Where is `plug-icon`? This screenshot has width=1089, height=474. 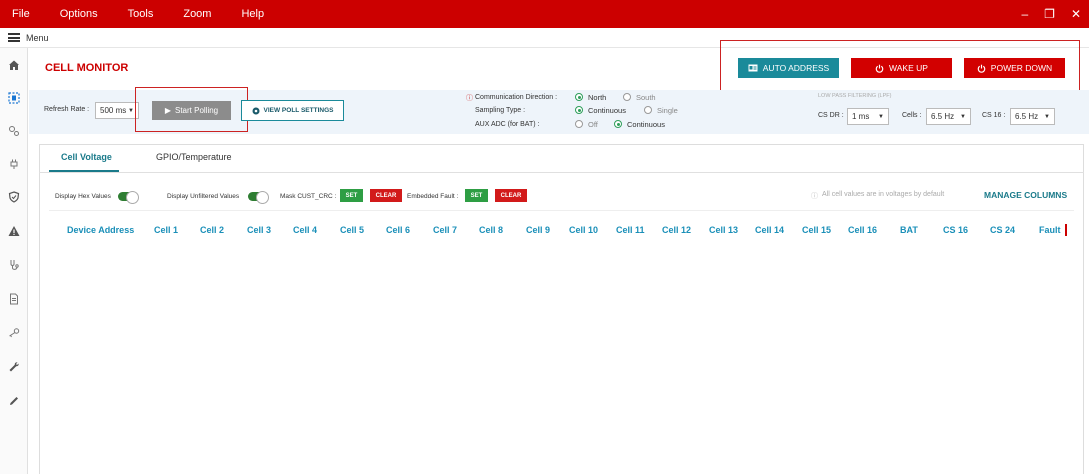 plug-icon is located at coordinates (14, 164).